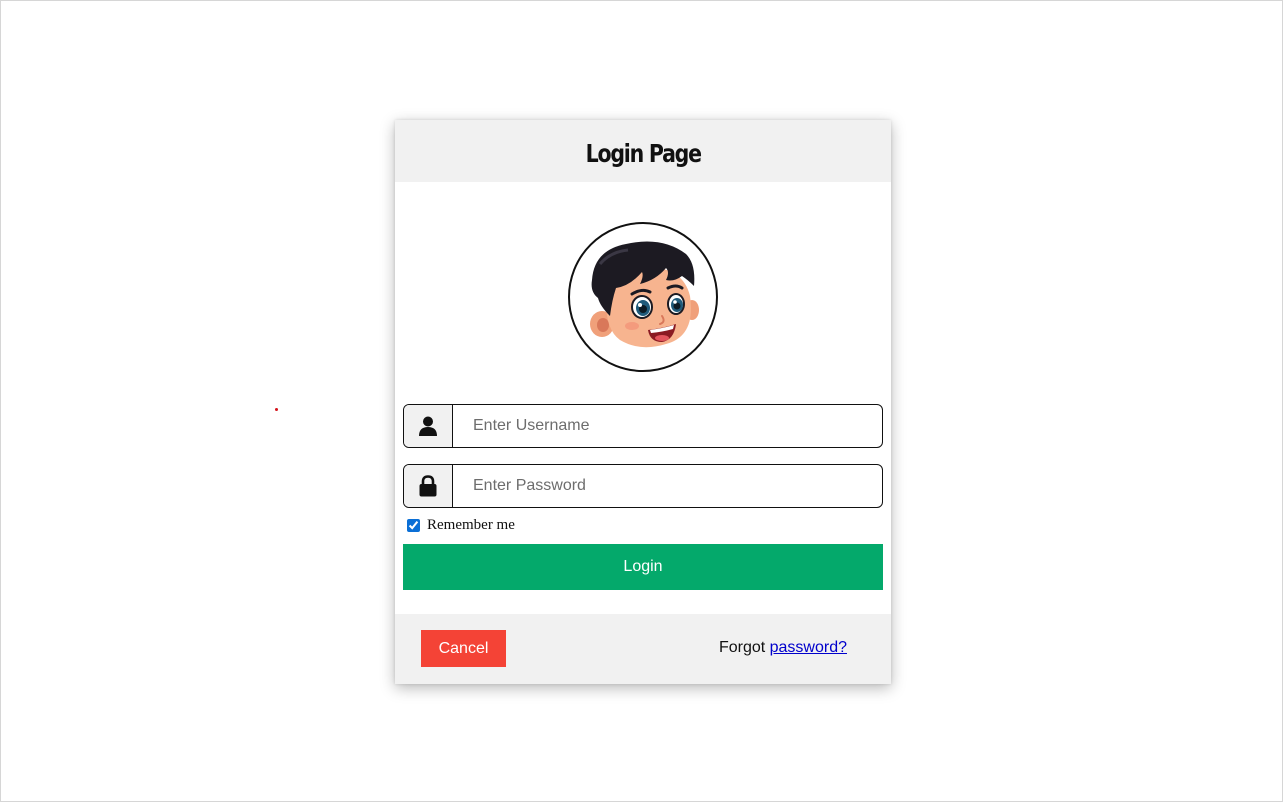 The image size is (1283, 802). Describe the element at coordinates (643, 567) in the screenshot. I see `login-button: Login` at that location.